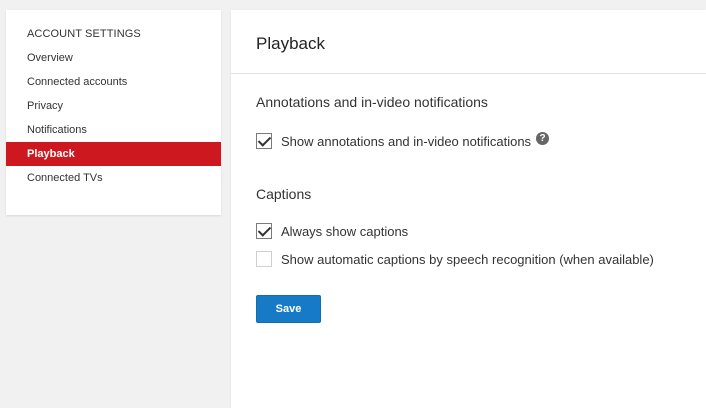  I want to click on always-show-captions-label: Always show captions, so click(344, 231).